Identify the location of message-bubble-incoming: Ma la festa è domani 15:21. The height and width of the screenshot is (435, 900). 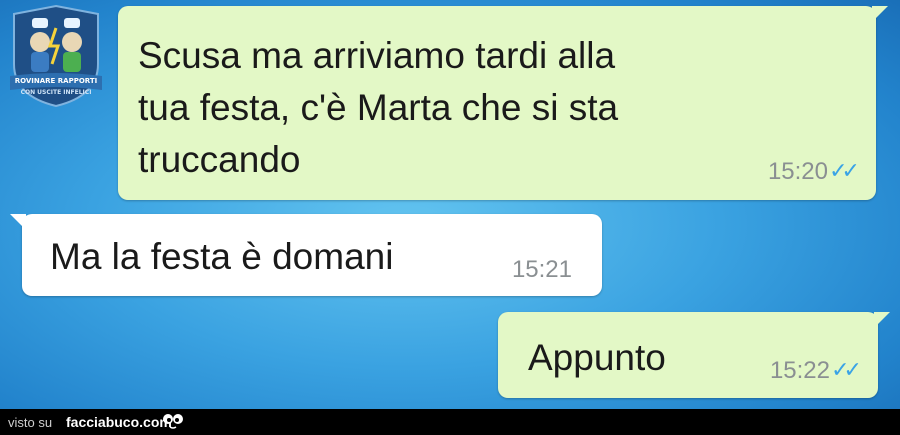
(306, 255).